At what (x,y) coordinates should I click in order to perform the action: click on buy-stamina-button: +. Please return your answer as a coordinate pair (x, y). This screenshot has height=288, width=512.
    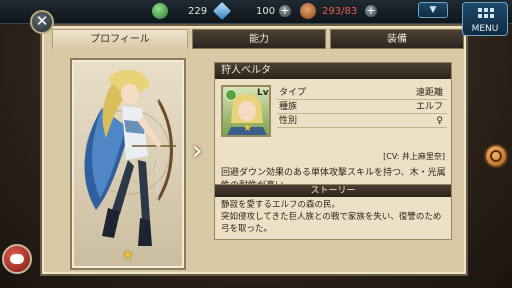
    Looking at the image, I should click on (371, 11).